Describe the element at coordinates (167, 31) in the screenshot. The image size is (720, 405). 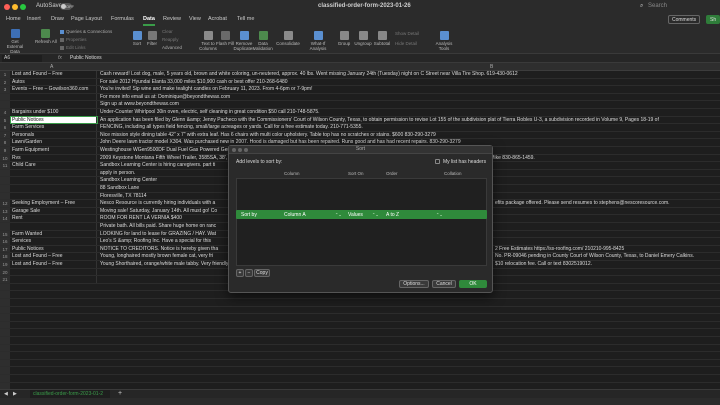
I see `clear-button: Clear` at that location.